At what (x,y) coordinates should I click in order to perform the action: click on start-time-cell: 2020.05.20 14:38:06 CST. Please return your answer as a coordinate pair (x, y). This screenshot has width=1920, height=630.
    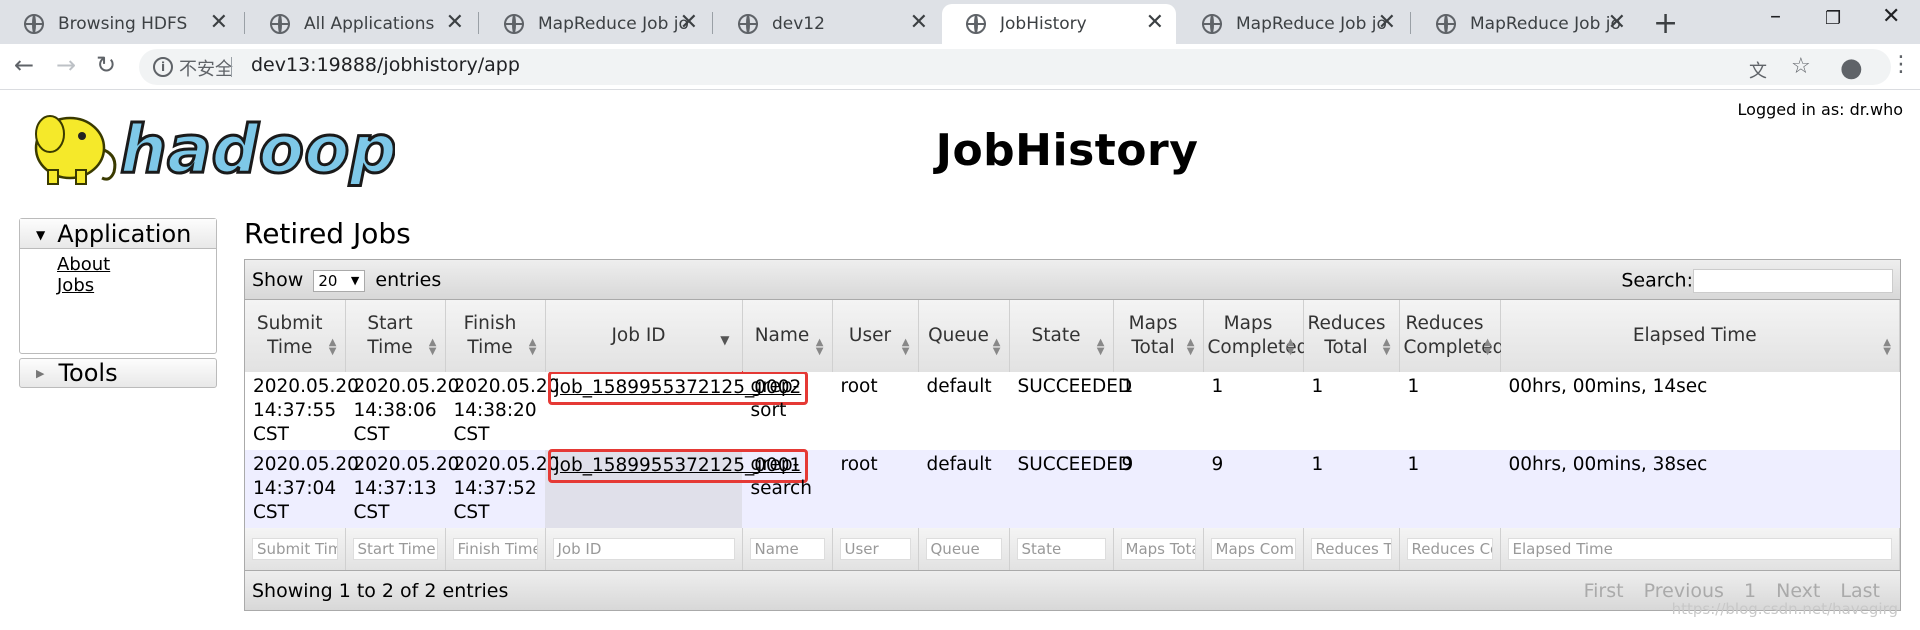
    Looking at the image, I should click on (402, 411).